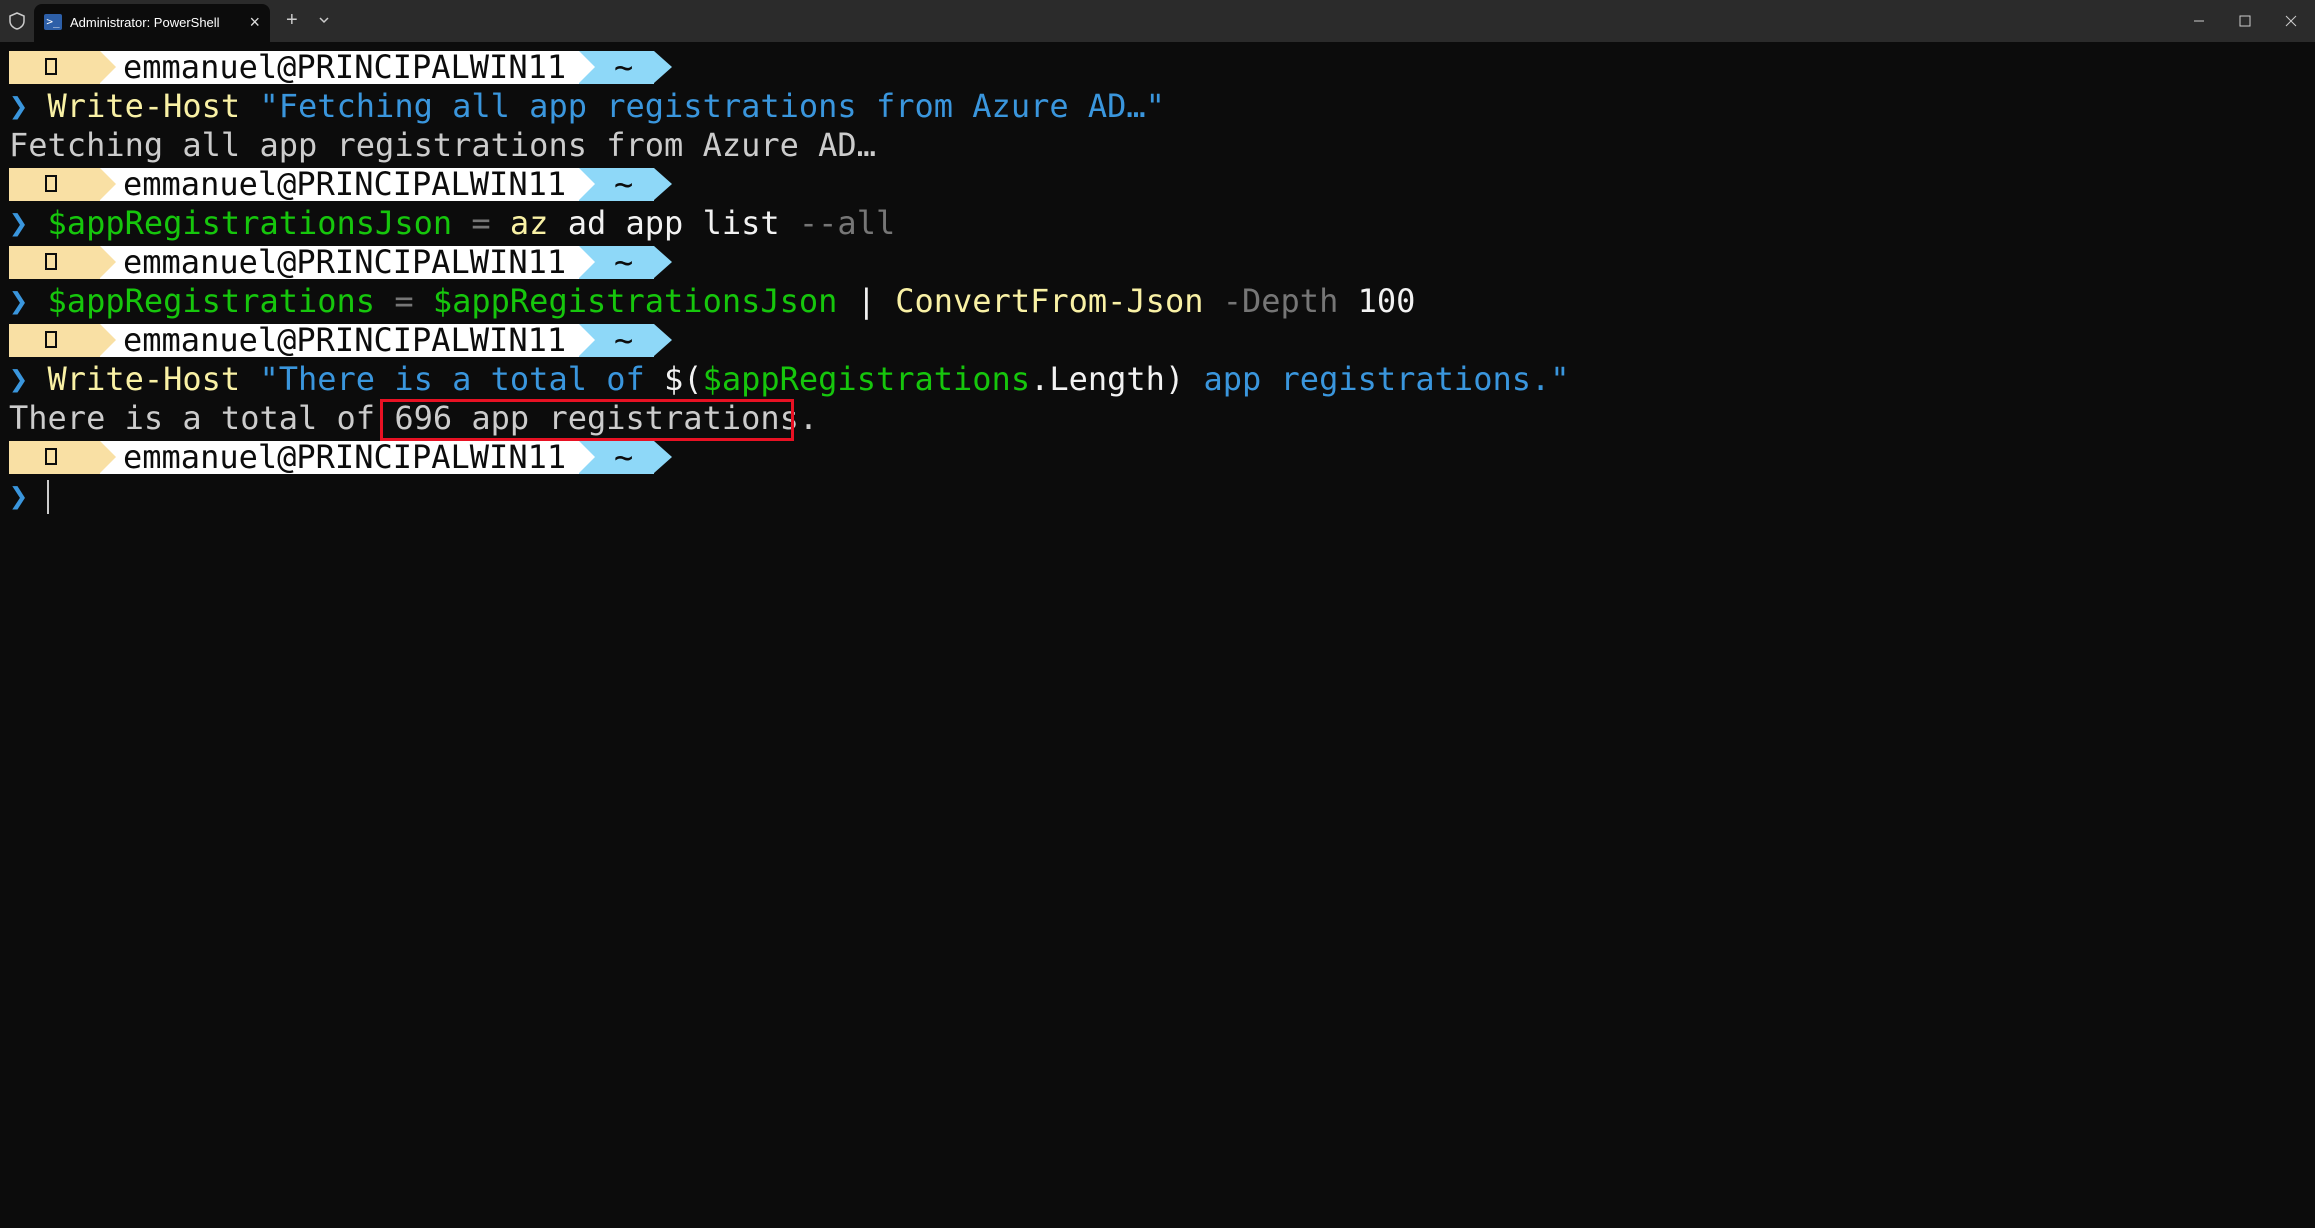 This screenshot has width=2315, height=1228. I want to click on chevron-down-icon, so click(324, 20).